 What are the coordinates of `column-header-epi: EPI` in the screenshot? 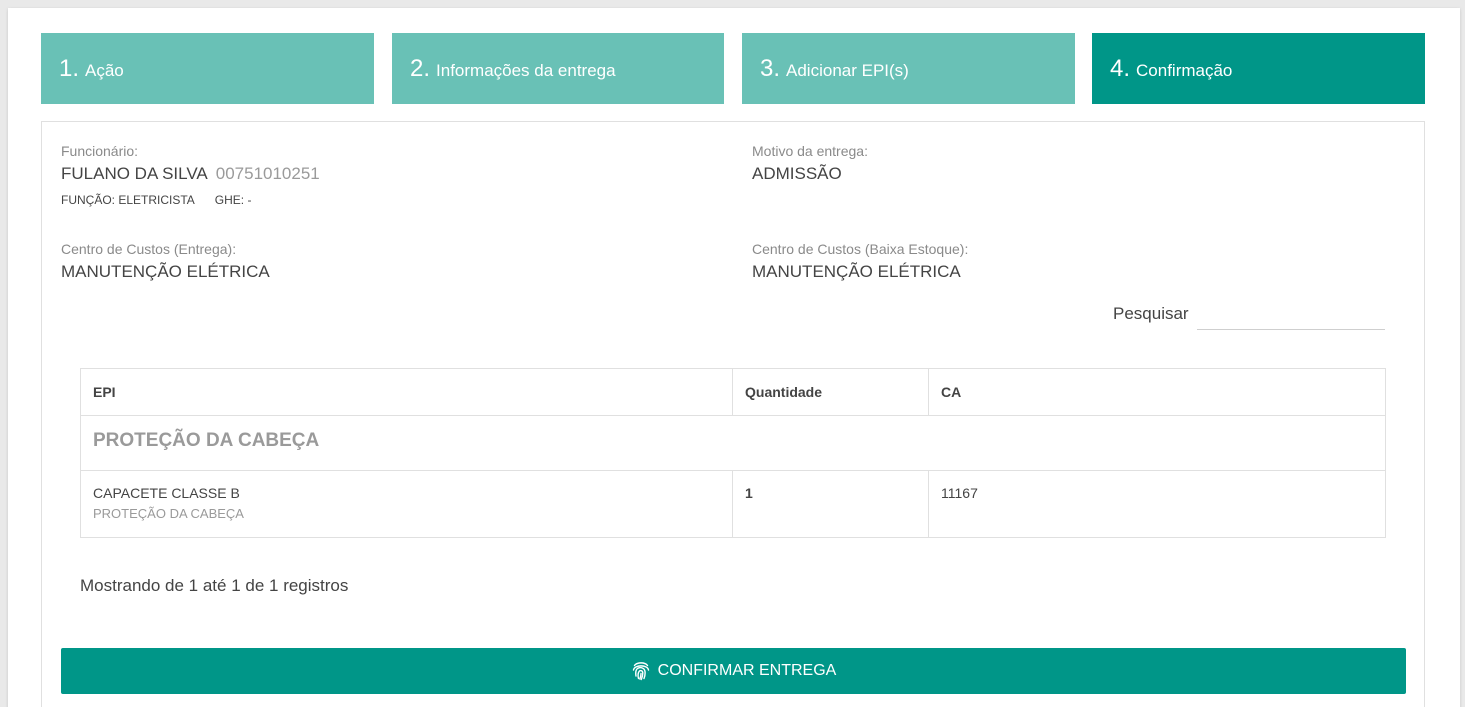 It's located at (406, 392).